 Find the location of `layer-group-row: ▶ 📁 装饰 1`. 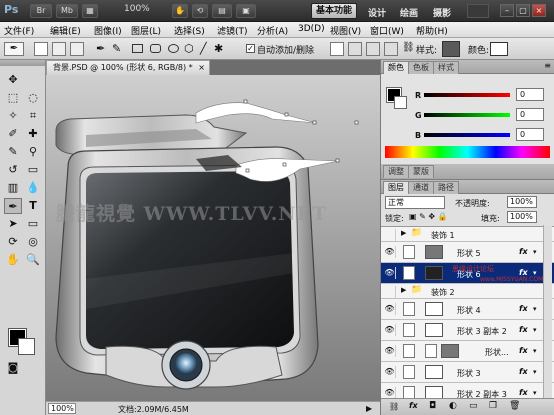

layer-group-row: ▶ 📁 装饰 1 is located at coordinates (467, 234).